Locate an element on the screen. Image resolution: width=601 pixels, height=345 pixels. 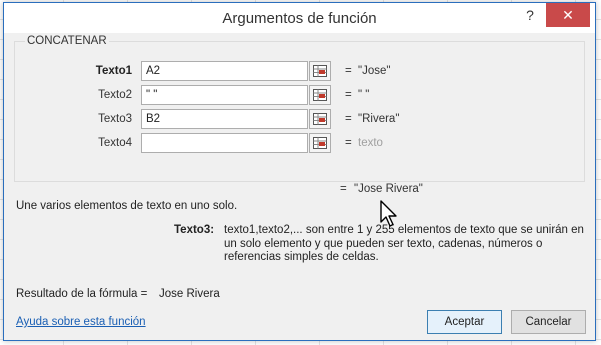
argument-result: " " is located at coordinates (364, 95).